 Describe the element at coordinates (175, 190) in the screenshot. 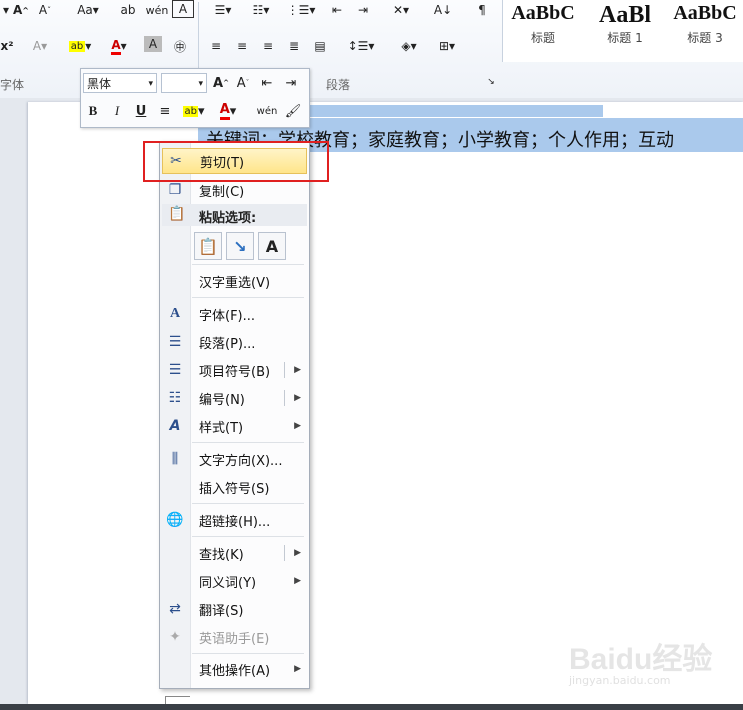

I see `copy-icon: ❐` at that location.